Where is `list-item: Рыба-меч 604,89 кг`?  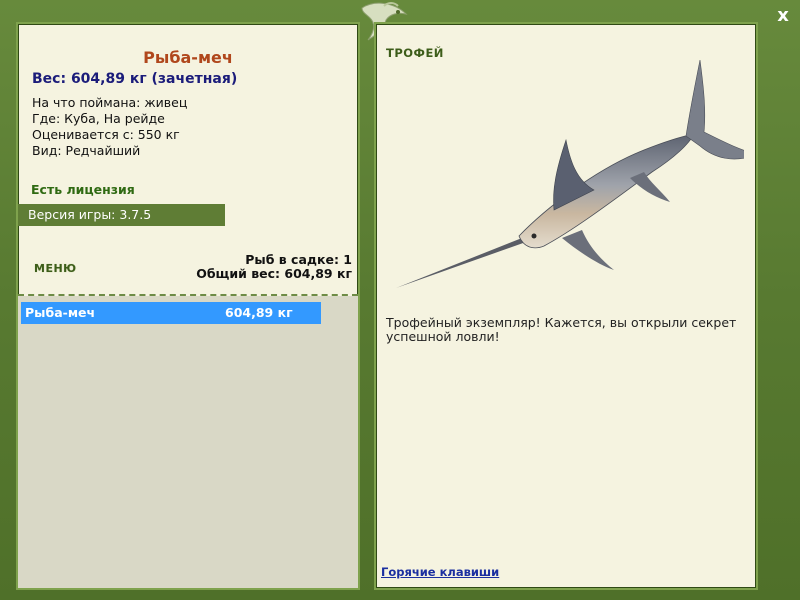
list-item: Рыба-меч 604,89 кг is located at coordinates (171, 313).